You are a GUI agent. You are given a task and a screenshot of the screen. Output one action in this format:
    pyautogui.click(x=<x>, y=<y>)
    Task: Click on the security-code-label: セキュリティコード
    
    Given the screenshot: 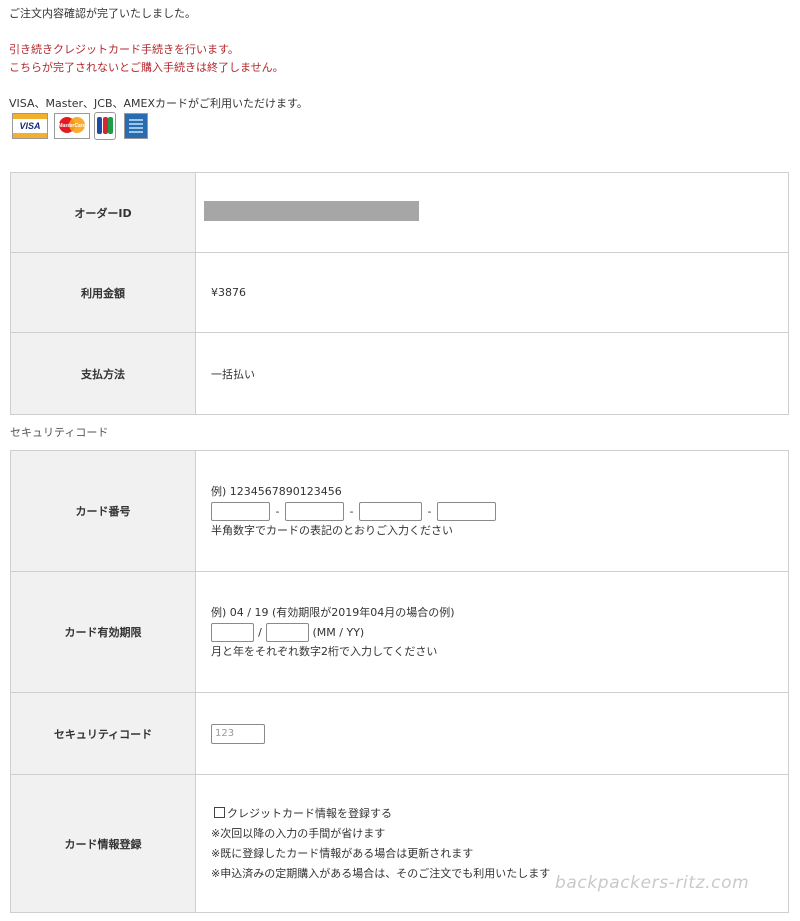 What is the action you would take?
    pyautogui.click(x=103, y=733)
    